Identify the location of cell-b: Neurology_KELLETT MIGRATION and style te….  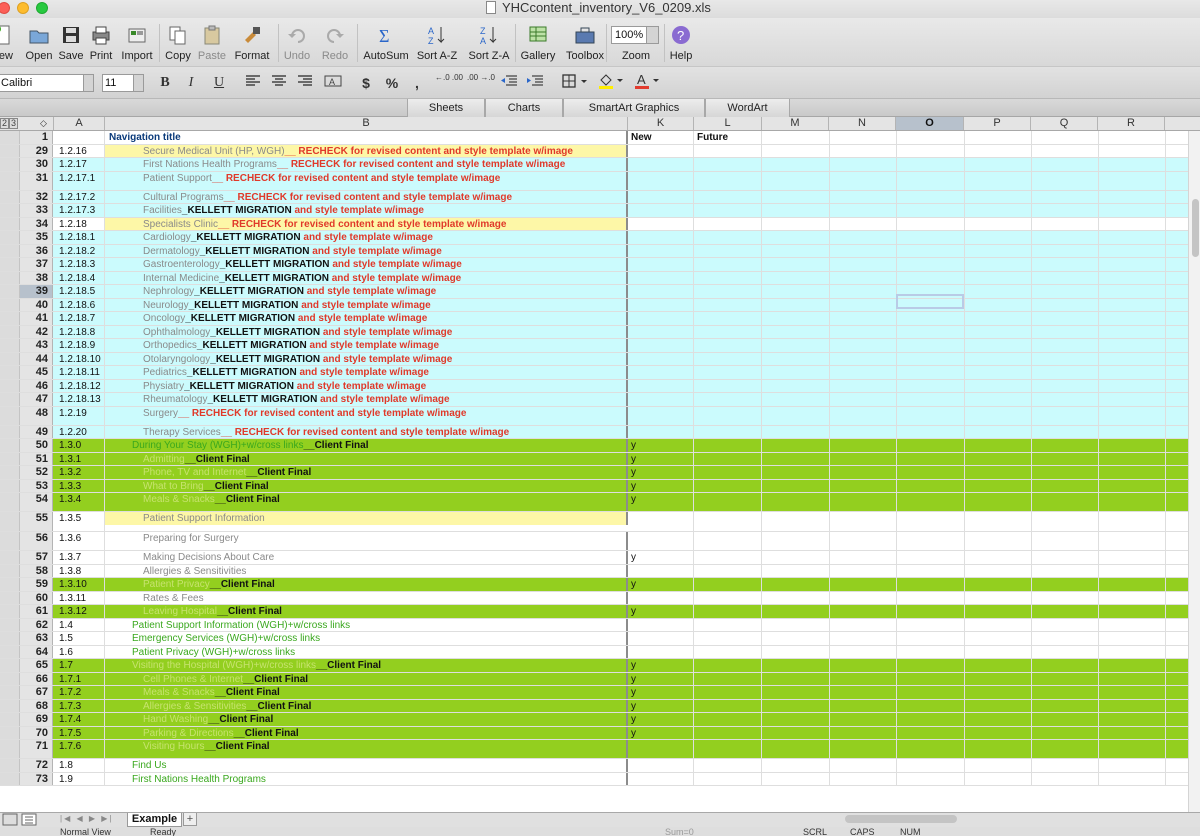
(366, 304).